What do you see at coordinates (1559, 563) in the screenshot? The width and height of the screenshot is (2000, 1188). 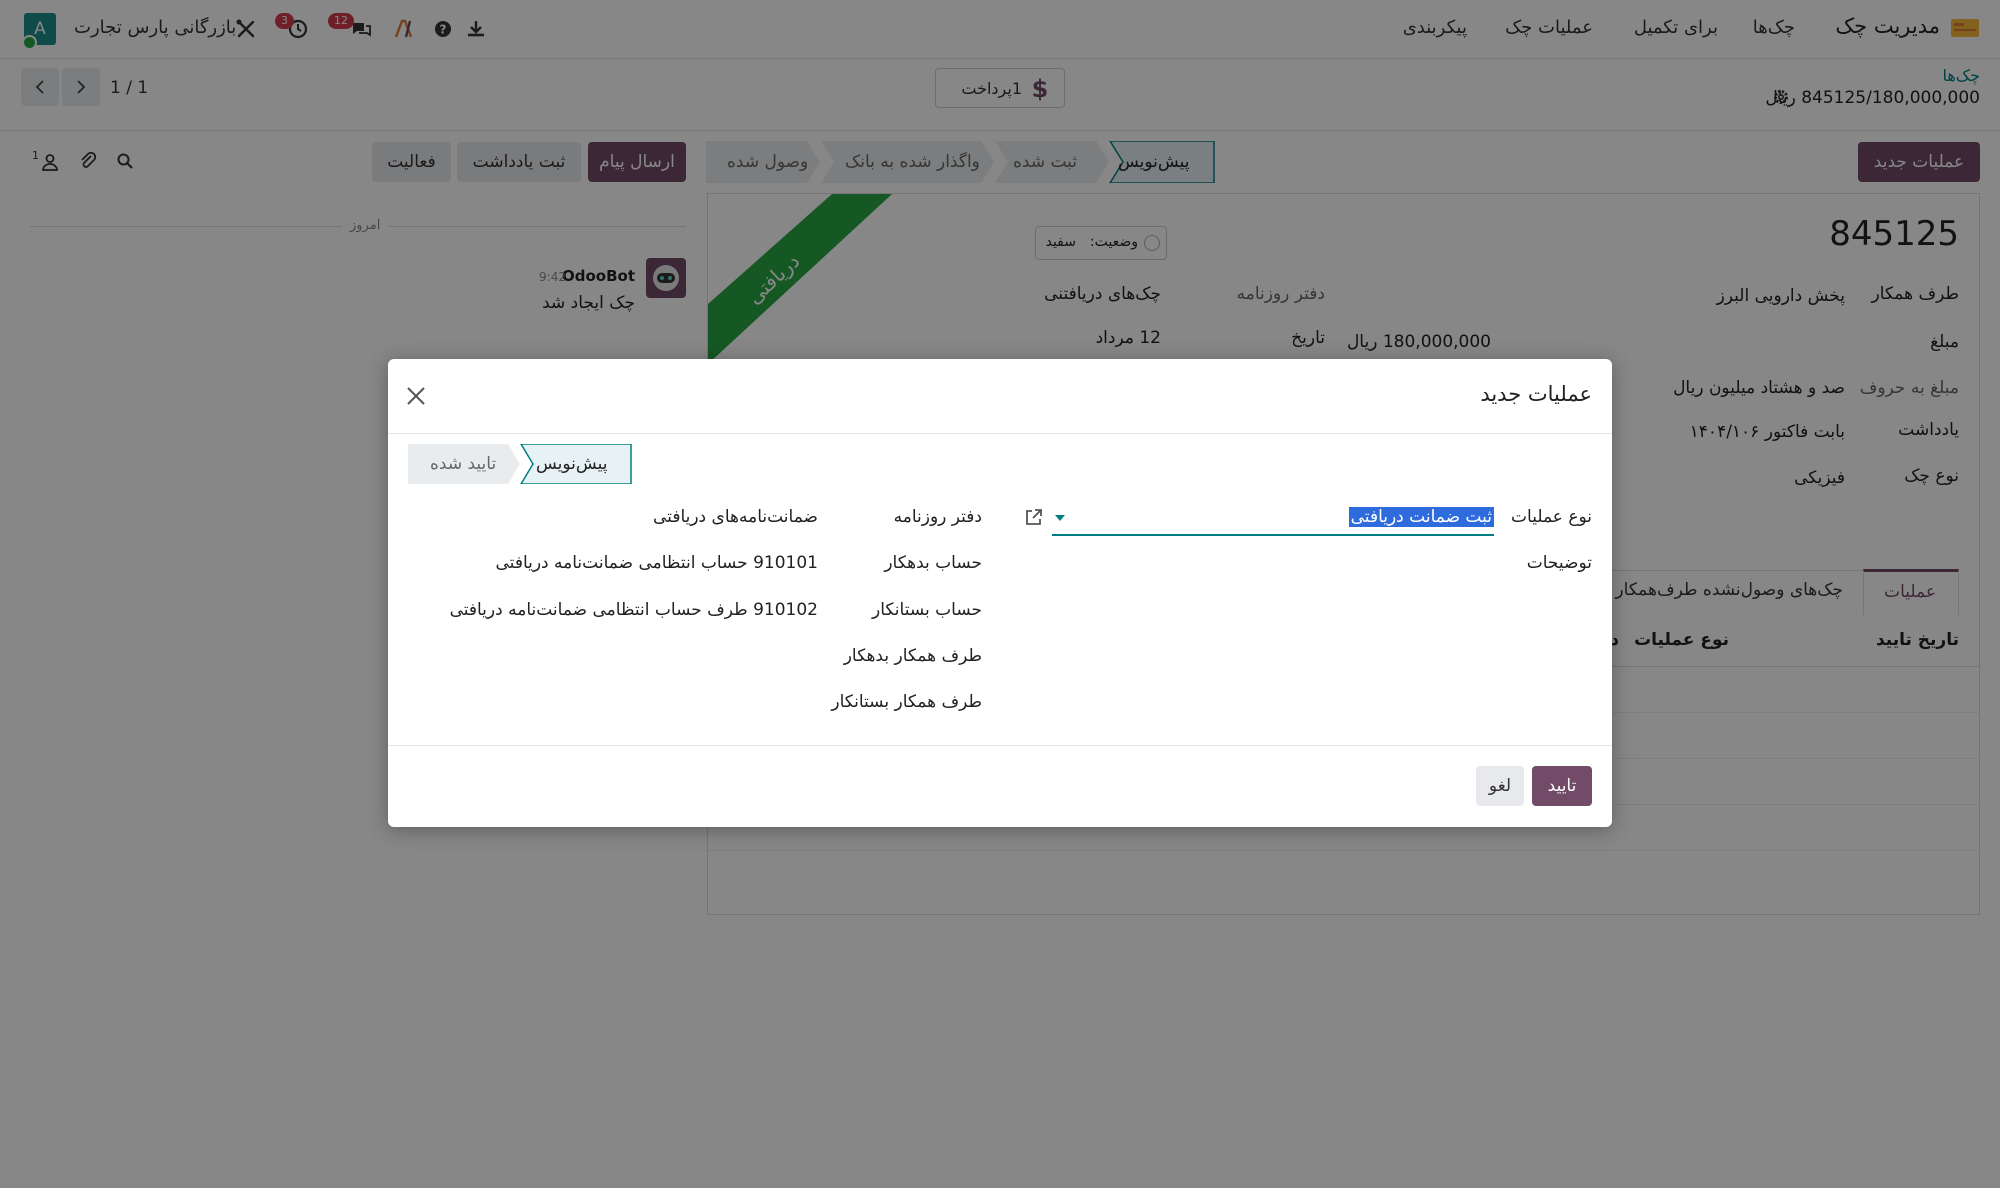 I see `description-label: توضیحات` at bounding box center [1559, 563].